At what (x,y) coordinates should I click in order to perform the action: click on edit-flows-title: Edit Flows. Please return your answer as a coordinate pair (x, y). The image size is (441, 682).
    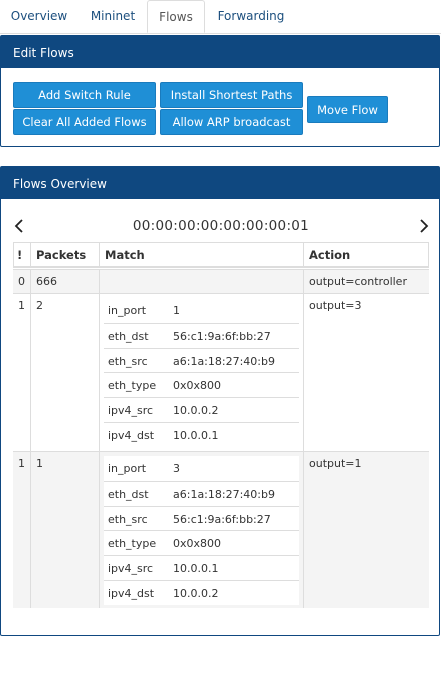
    Looking at the image, I should click on (220, 52).